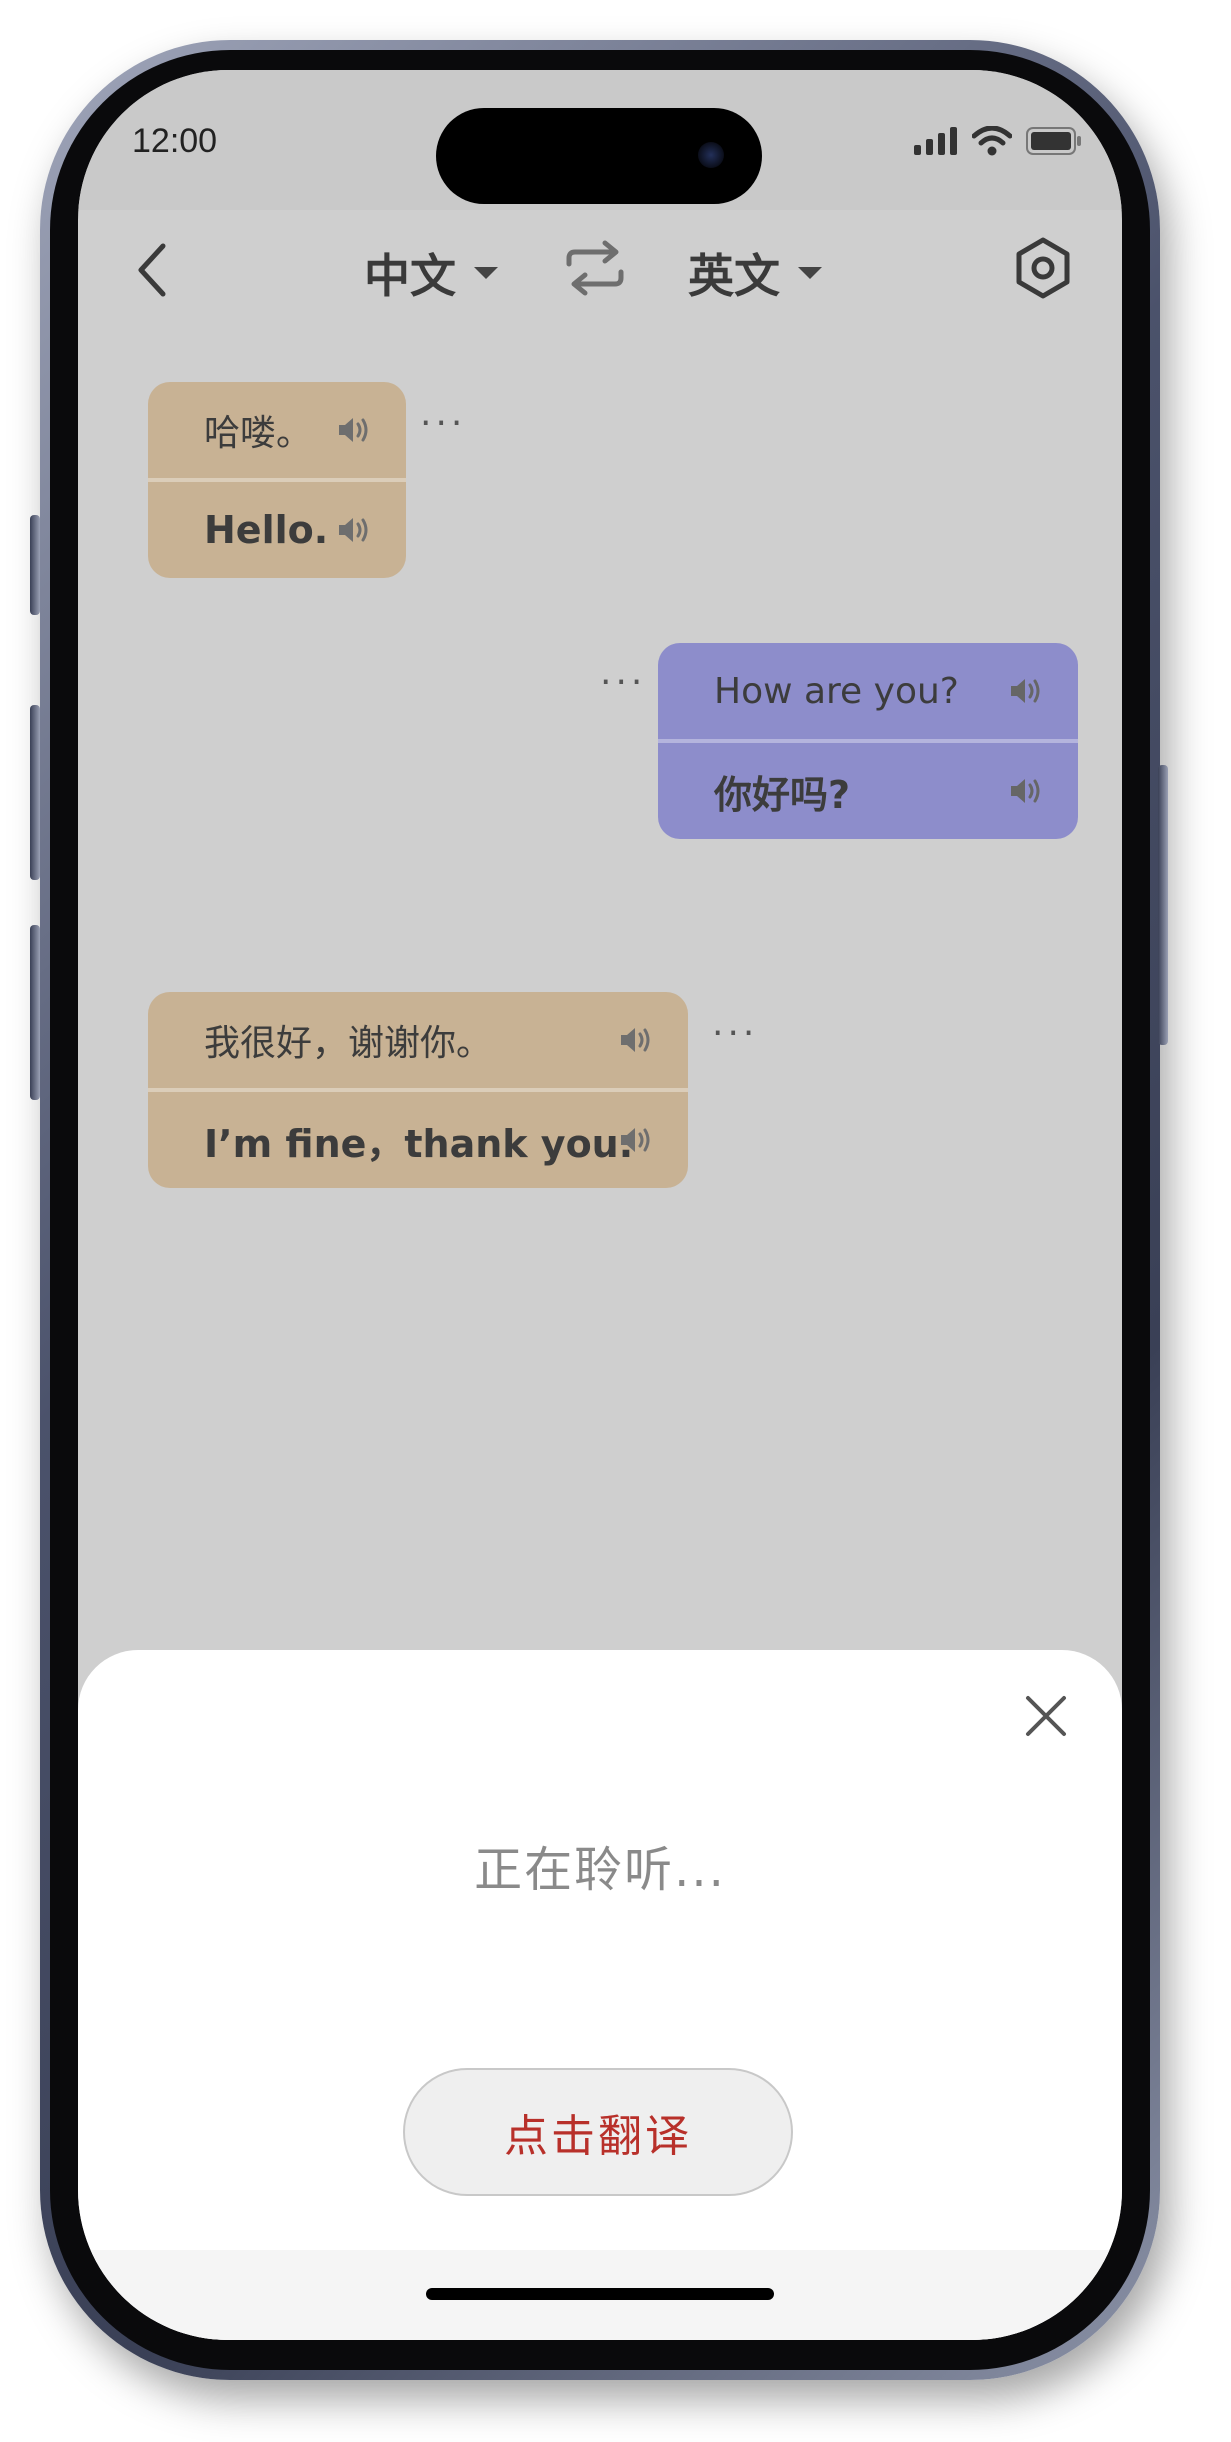 This screenshot has width=1231, height=2442. I want to click on message-original: 哈喽。, so click(277, 430).